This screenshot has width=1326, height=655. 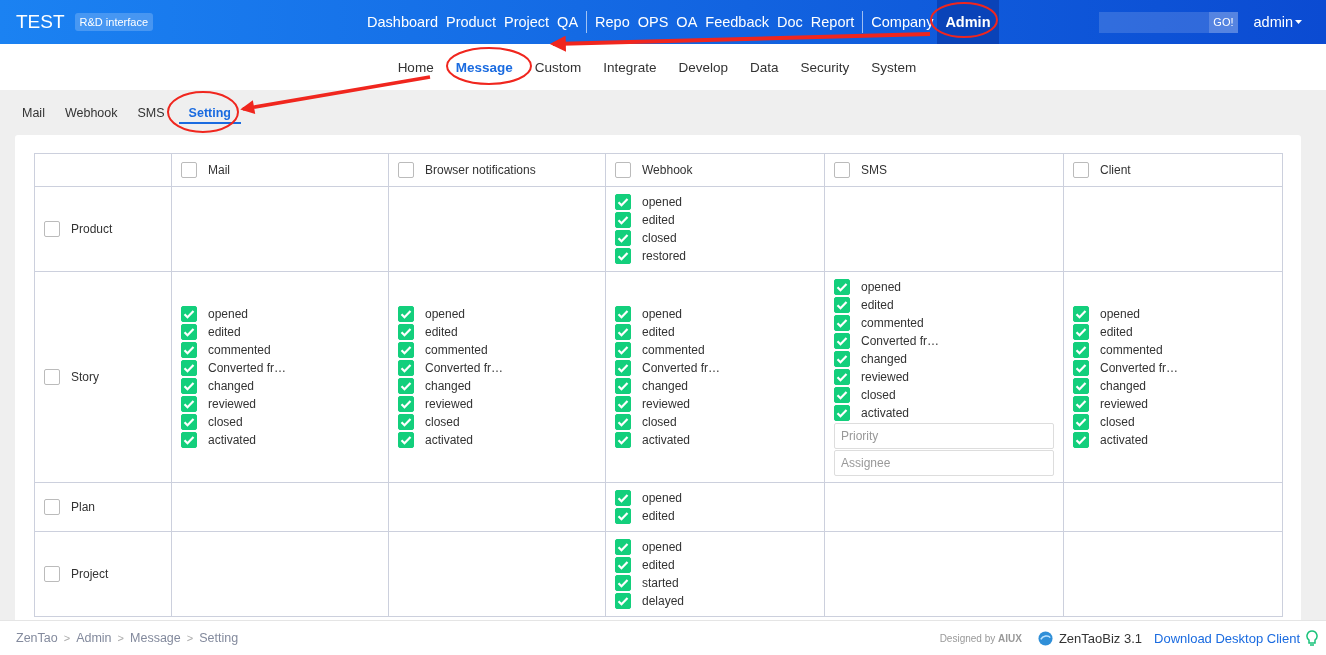 What do you see at coordinates (526, 22) in the screenshot?
I see `nav-link: Project` at bounding box center [526, 22].